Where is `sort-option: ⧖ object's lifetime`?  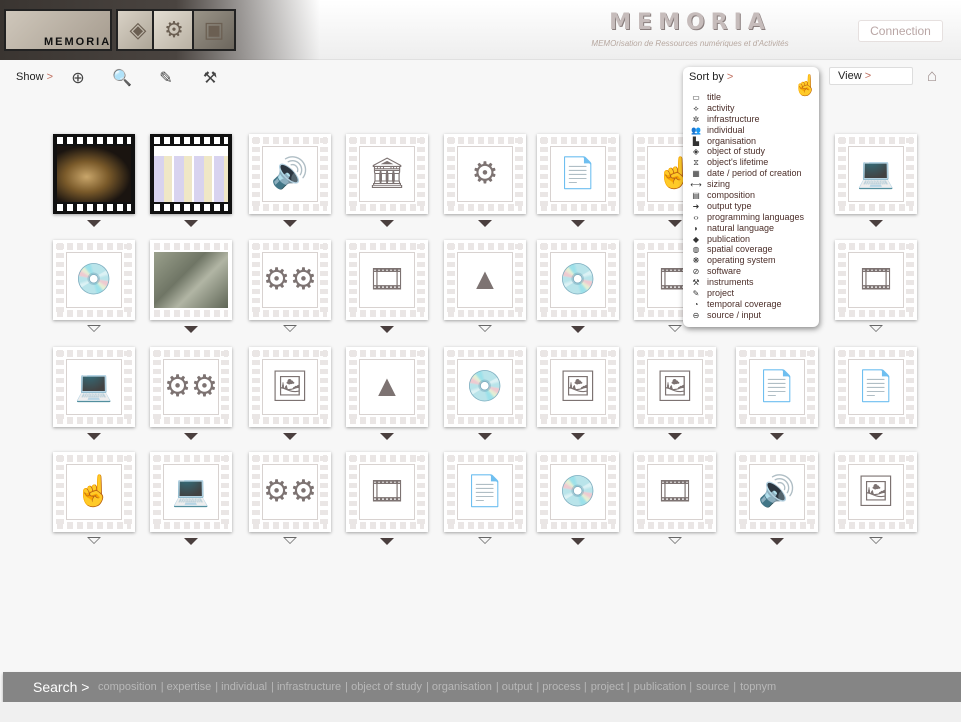 sort-option: ⧖ object's lifetime is located at coordinates (753, 162).